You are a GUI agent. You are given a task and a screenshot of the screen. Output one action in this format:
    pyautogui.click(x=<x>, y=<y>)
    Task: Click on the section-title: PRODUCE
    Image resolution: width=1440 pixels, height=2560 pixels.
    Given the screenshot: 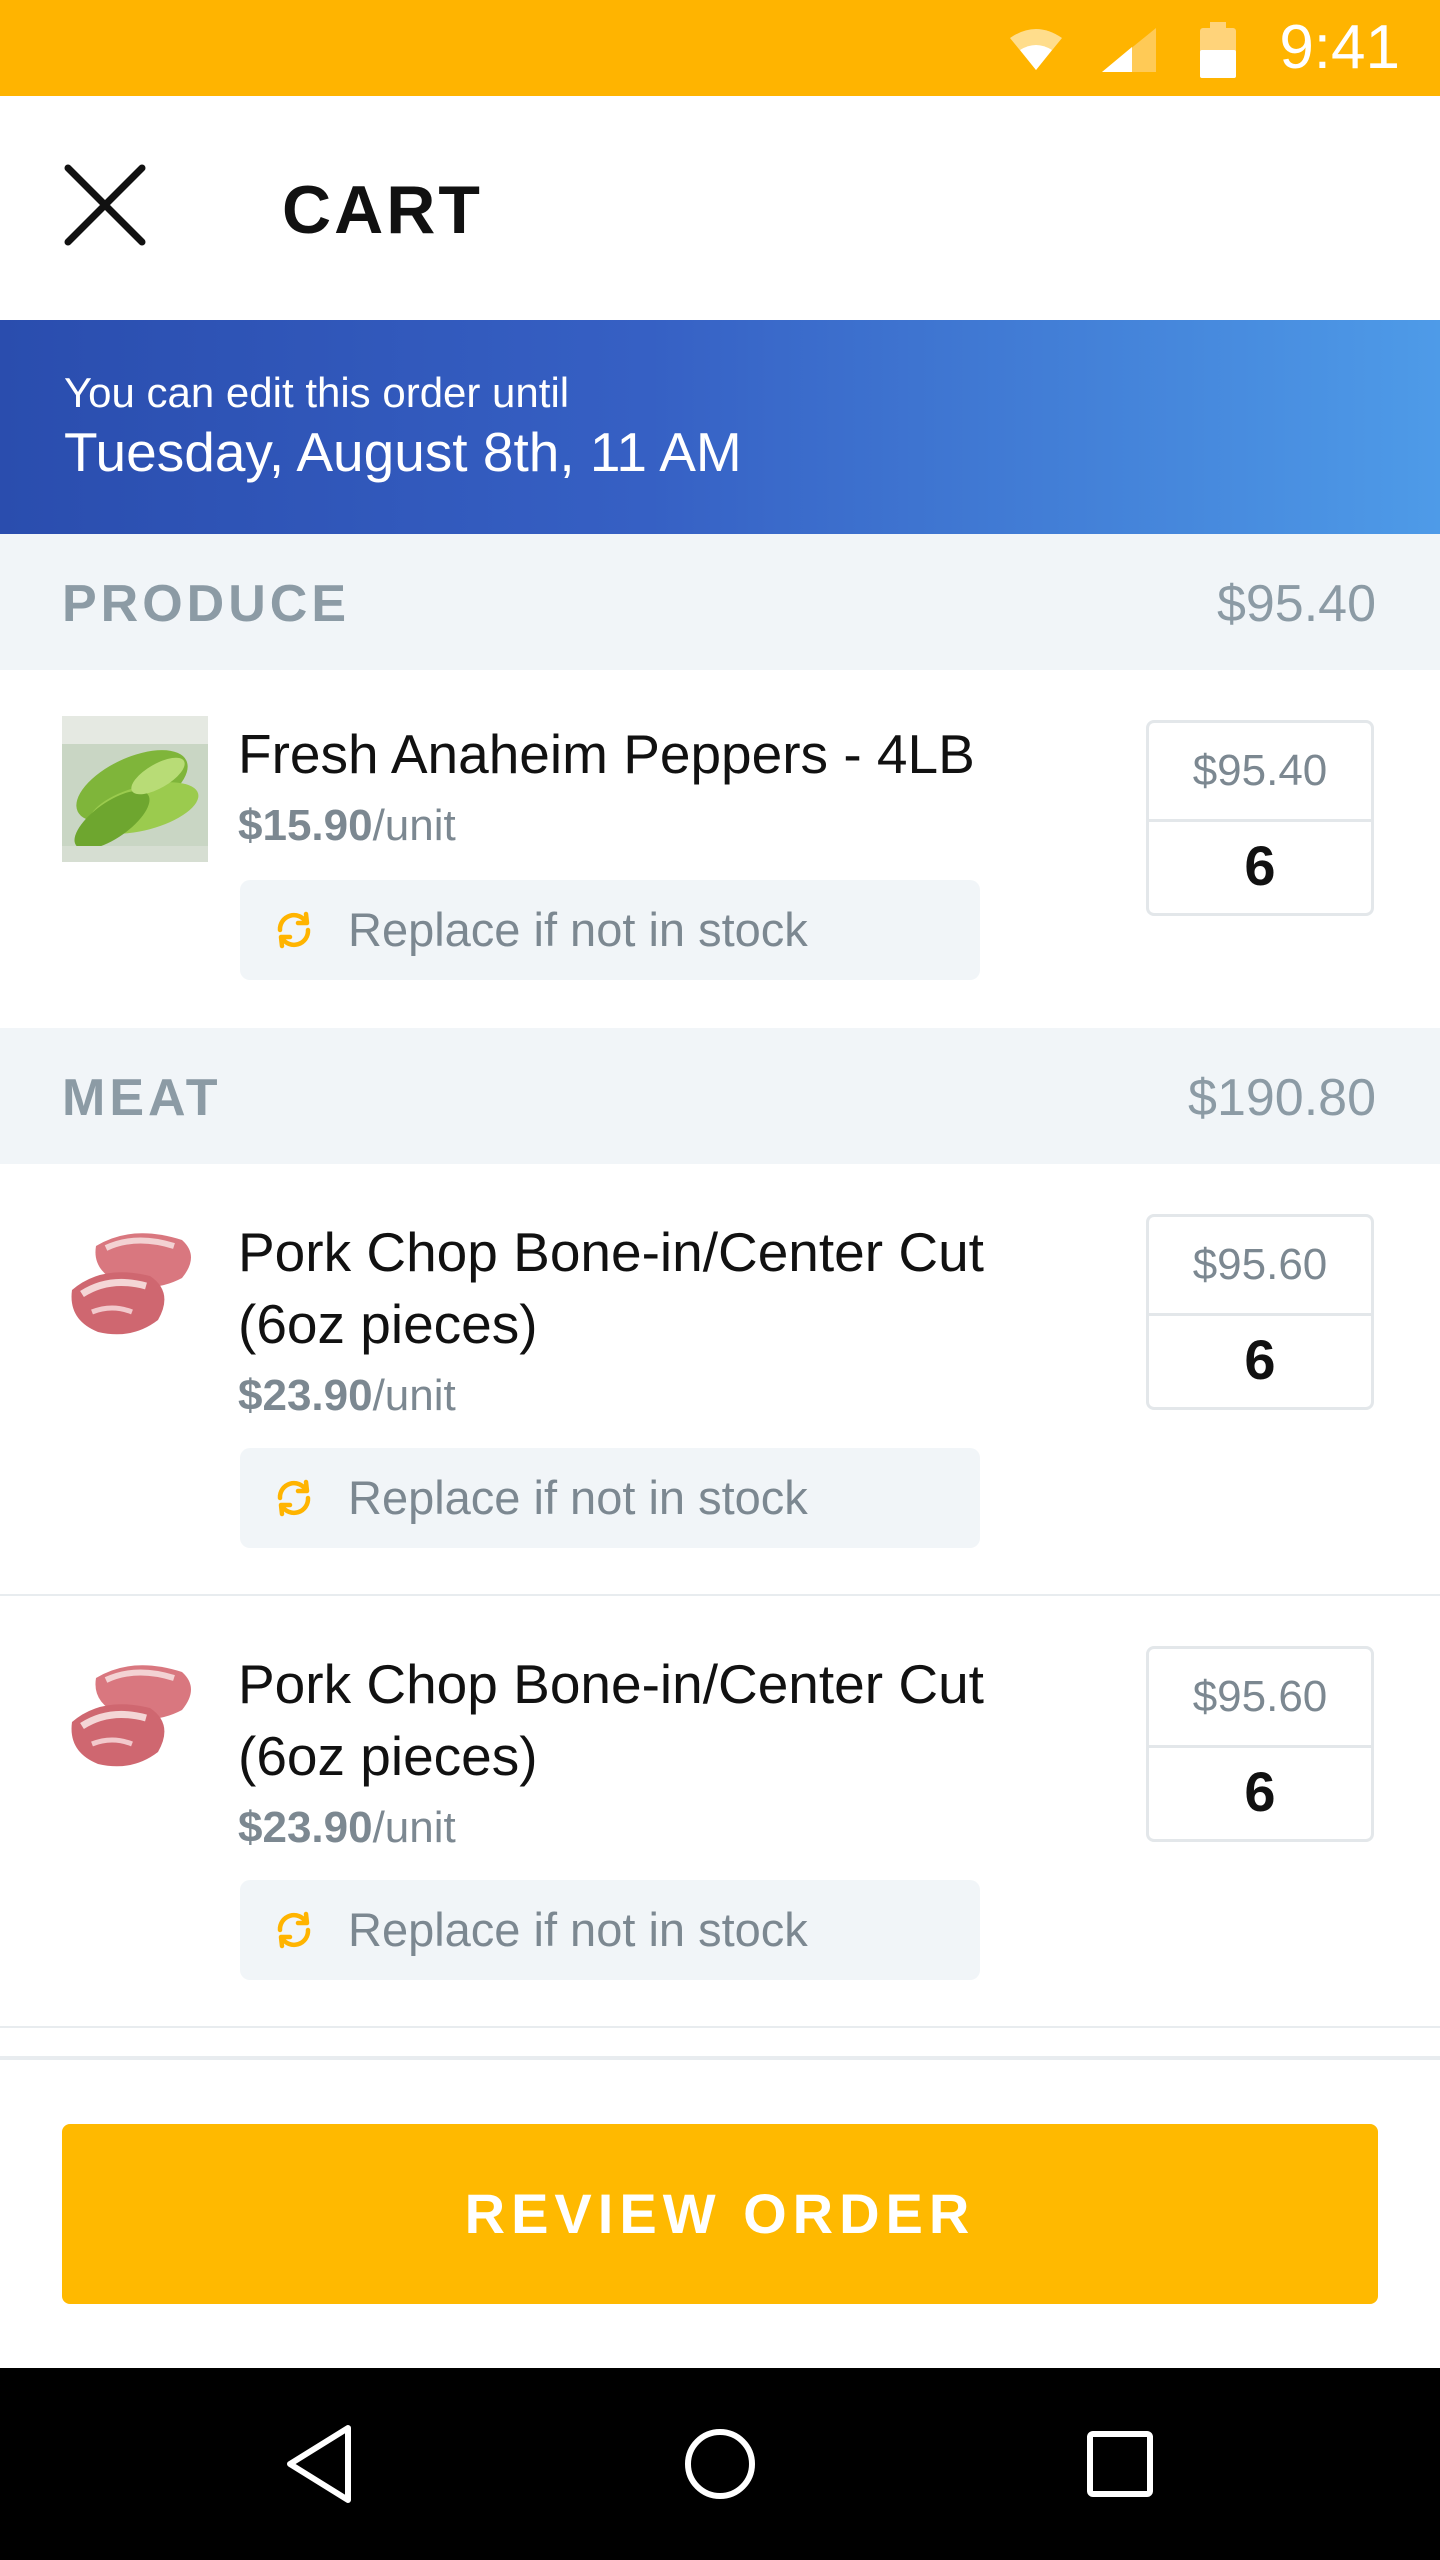 What is the action you would take?
    pyautogui.click(x=206, y=604)
    